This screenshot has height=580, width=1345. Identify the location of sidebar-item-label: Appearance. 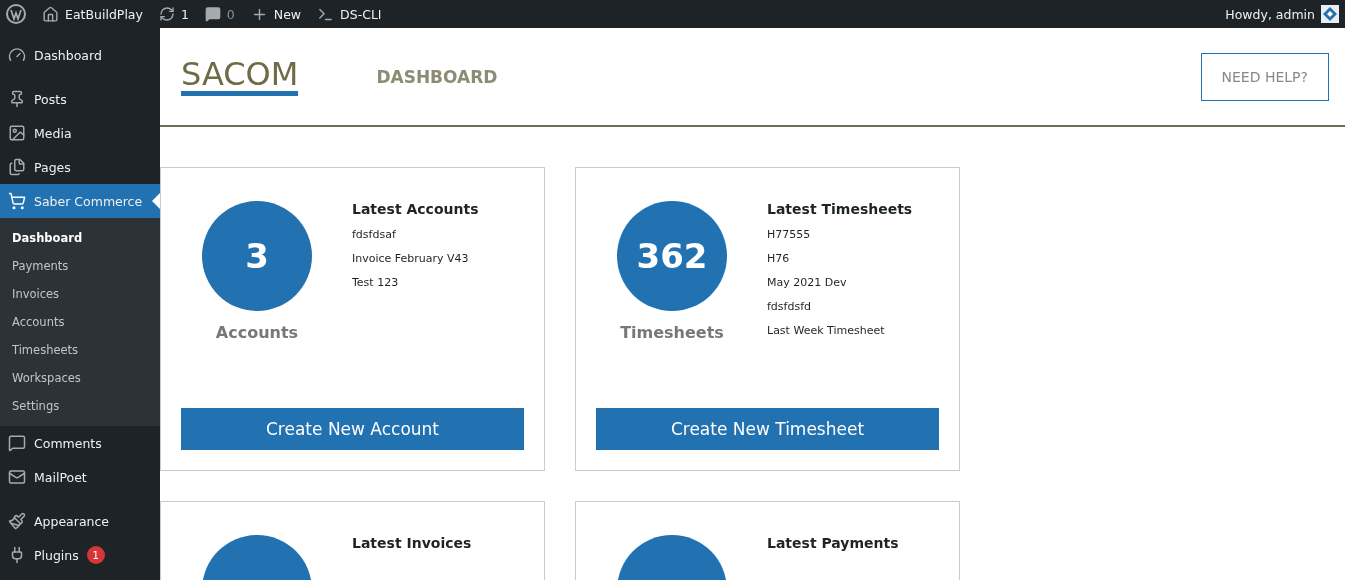
(72, 521).